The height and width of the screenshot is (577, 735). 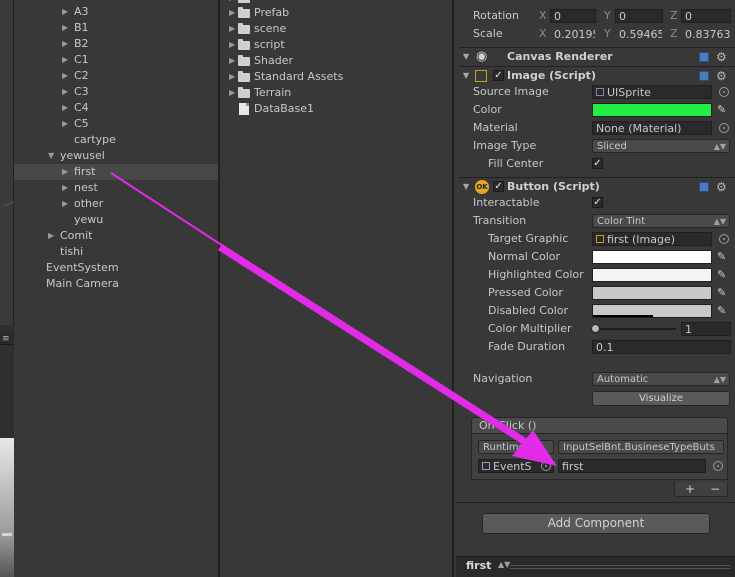 What do you see at coordinates (597, 75) in the screenshot?
I see `image-script-header: ▼ ✓ Image (Script) ⚙` at bounding box center [597, 75].